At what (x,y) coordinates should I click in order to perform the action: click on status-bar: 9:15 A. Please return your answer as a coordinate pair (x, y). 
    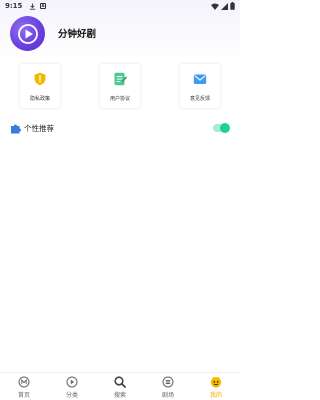
    Looking at the image, I should click on (120, 6).